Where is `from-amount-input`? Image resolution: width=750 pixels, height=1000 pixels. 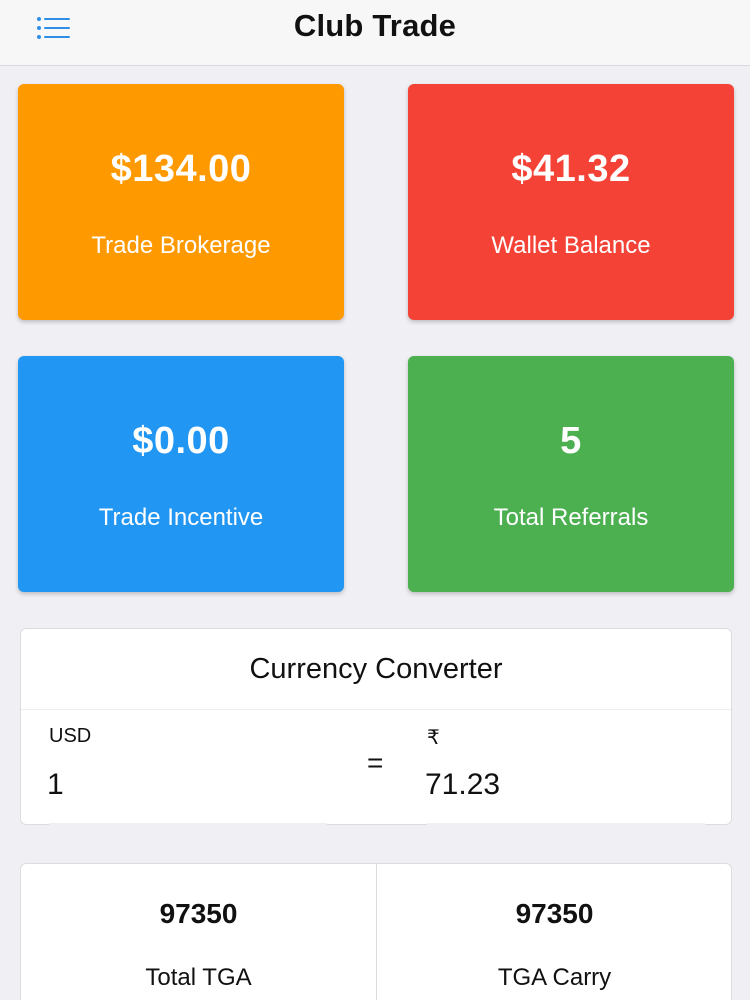
from-amount-input is located at coordinates (187, 785).